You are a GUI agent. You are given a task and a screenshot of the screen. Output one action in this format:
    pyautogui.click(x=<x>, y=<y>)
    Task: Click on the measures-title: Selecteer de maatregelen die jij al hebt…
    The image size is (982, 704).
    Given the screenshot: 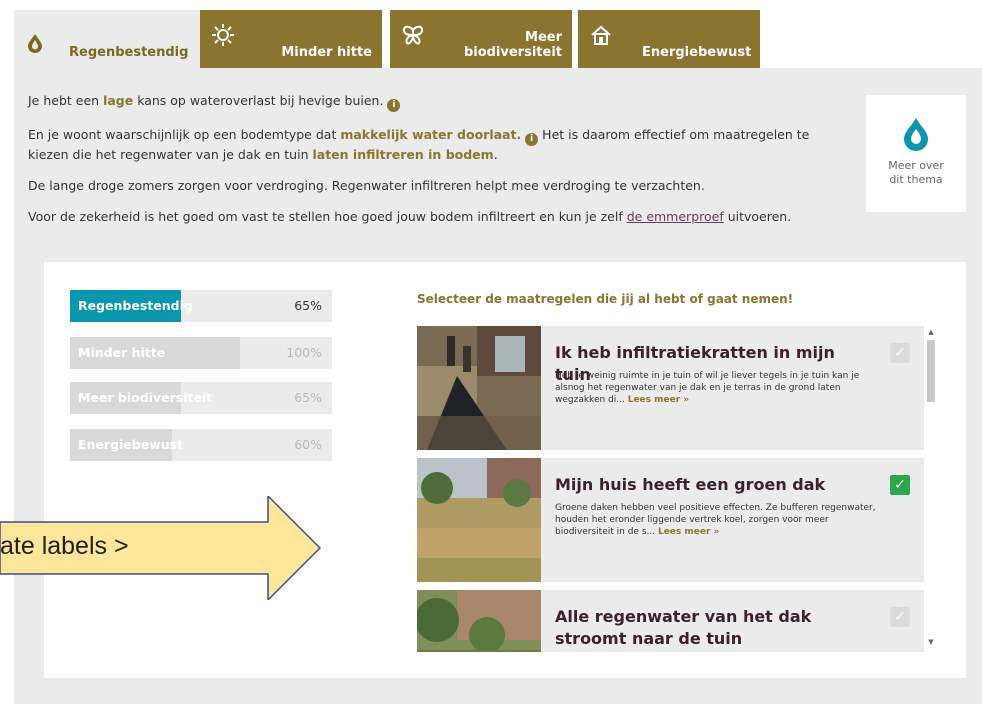 What is the action you would take?
    pyautogui.click(x=605, y=299)
    